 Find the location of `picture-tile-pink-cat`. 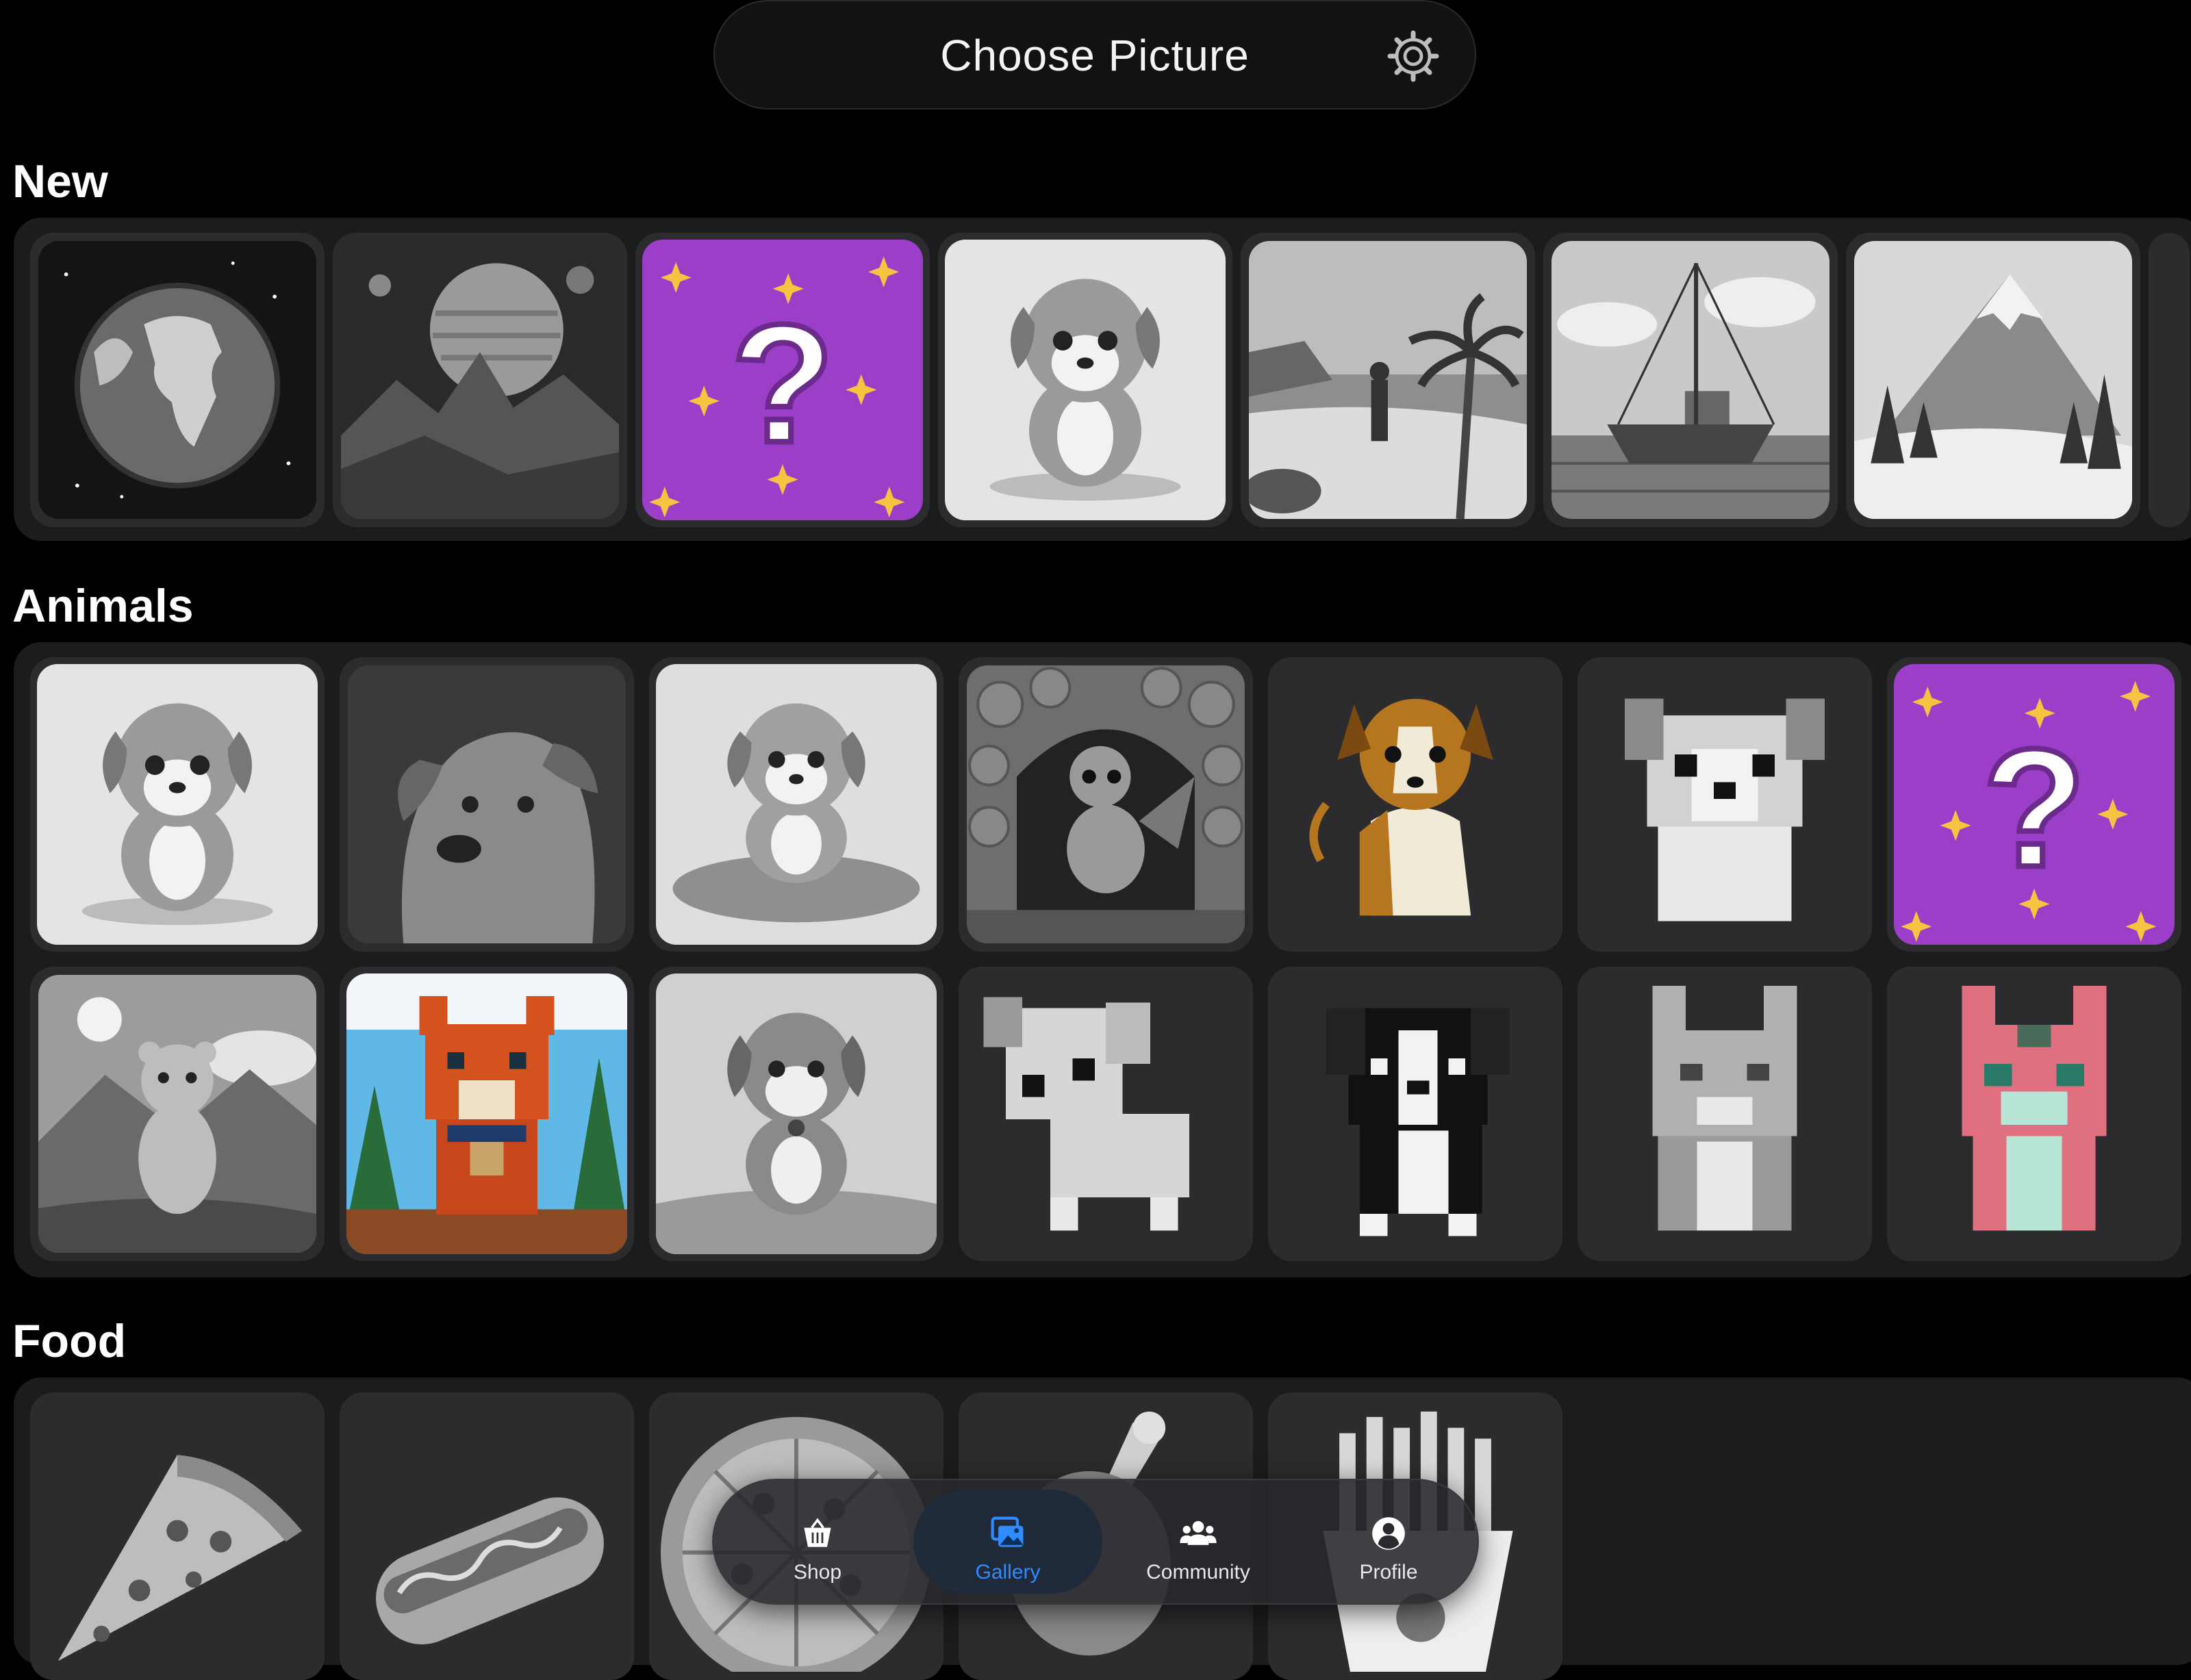

picture-tile-pink-cat is located at coordinates (2034, 1114).